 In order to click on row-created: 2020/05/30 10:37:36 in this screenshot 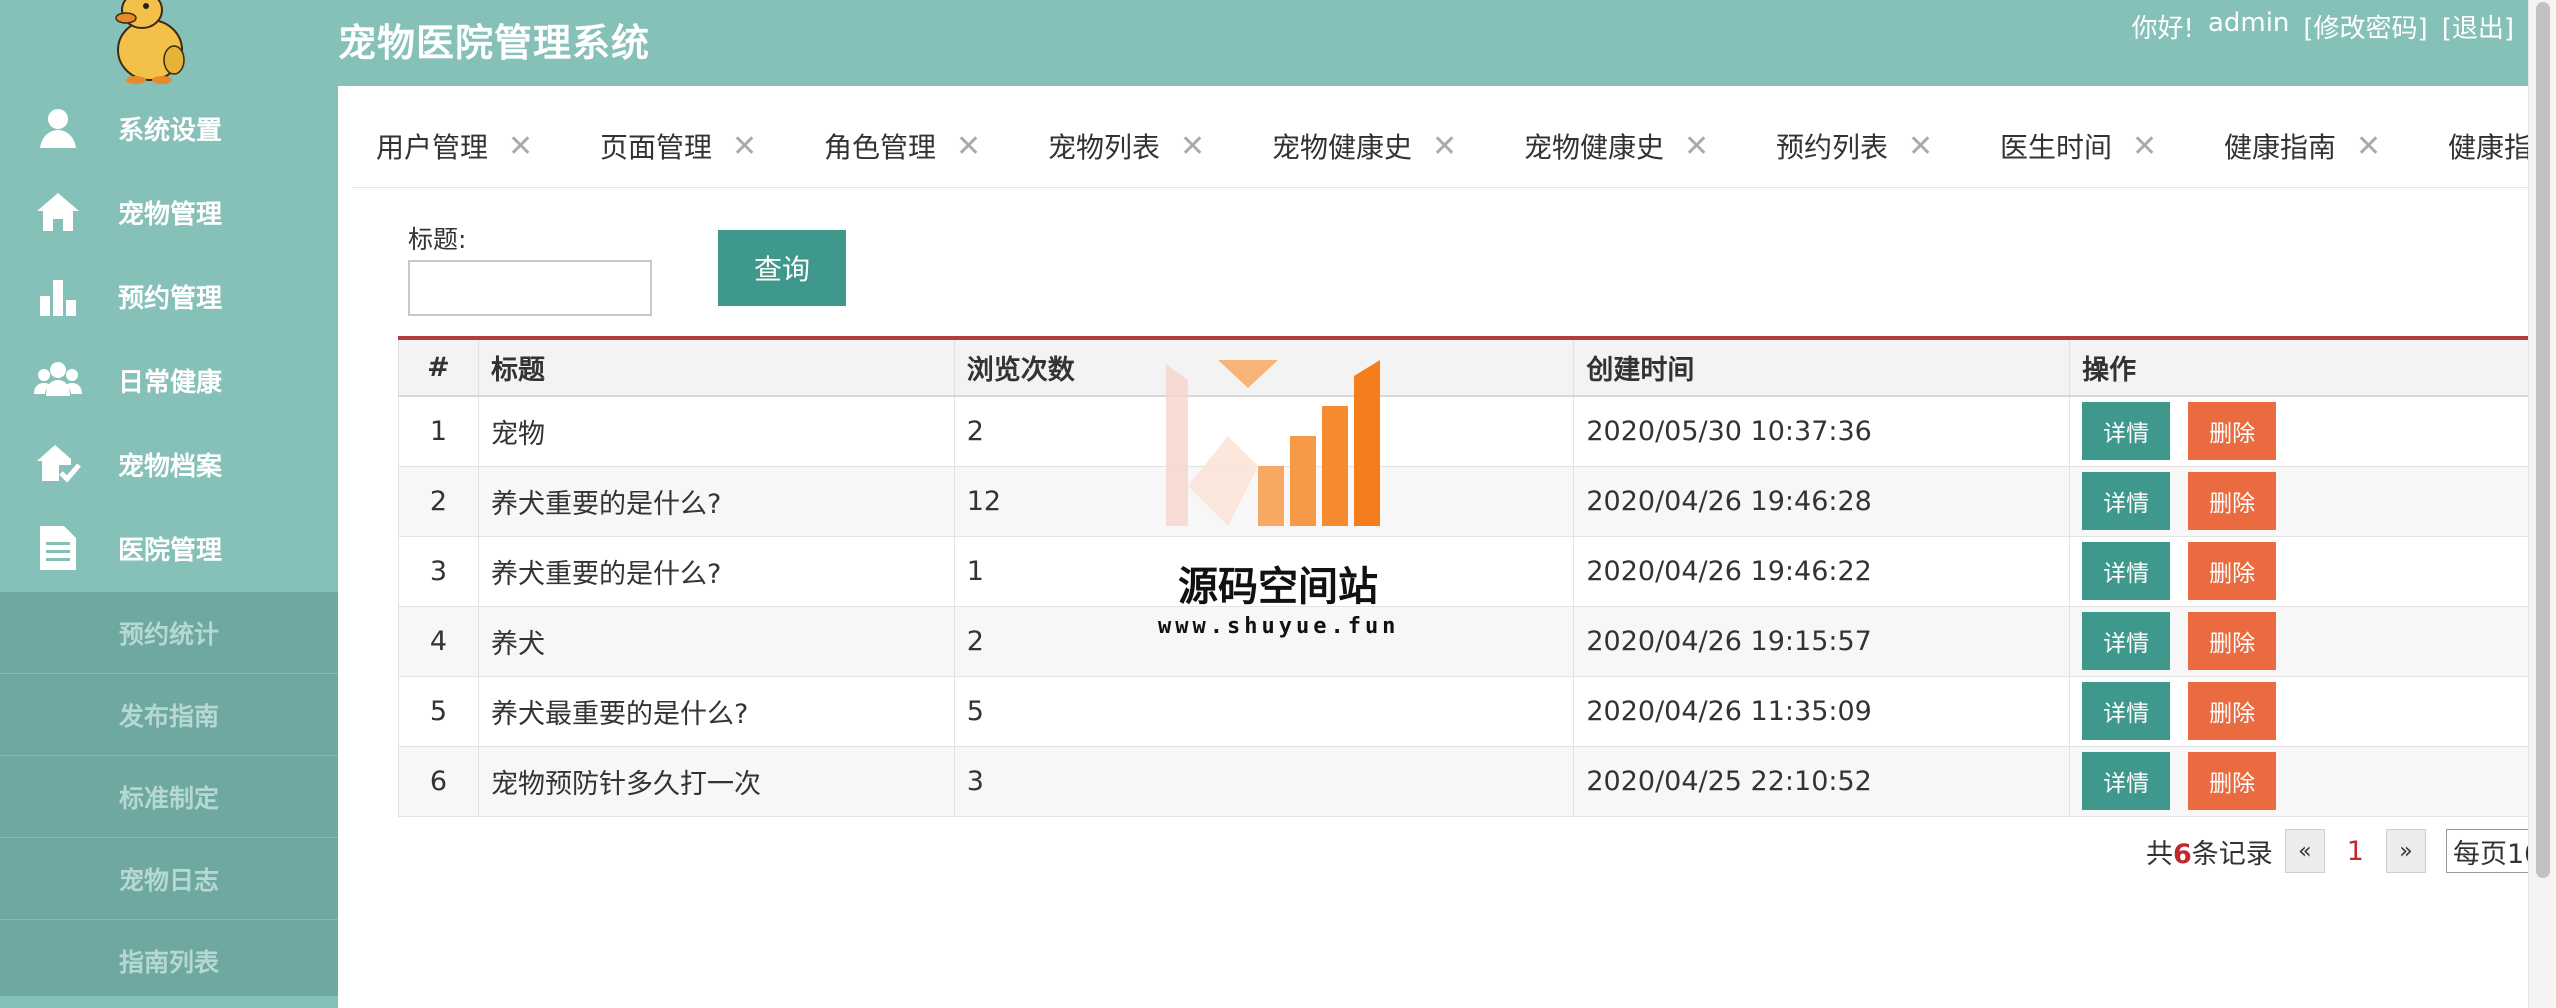, I will do `click(1822, 431)`.